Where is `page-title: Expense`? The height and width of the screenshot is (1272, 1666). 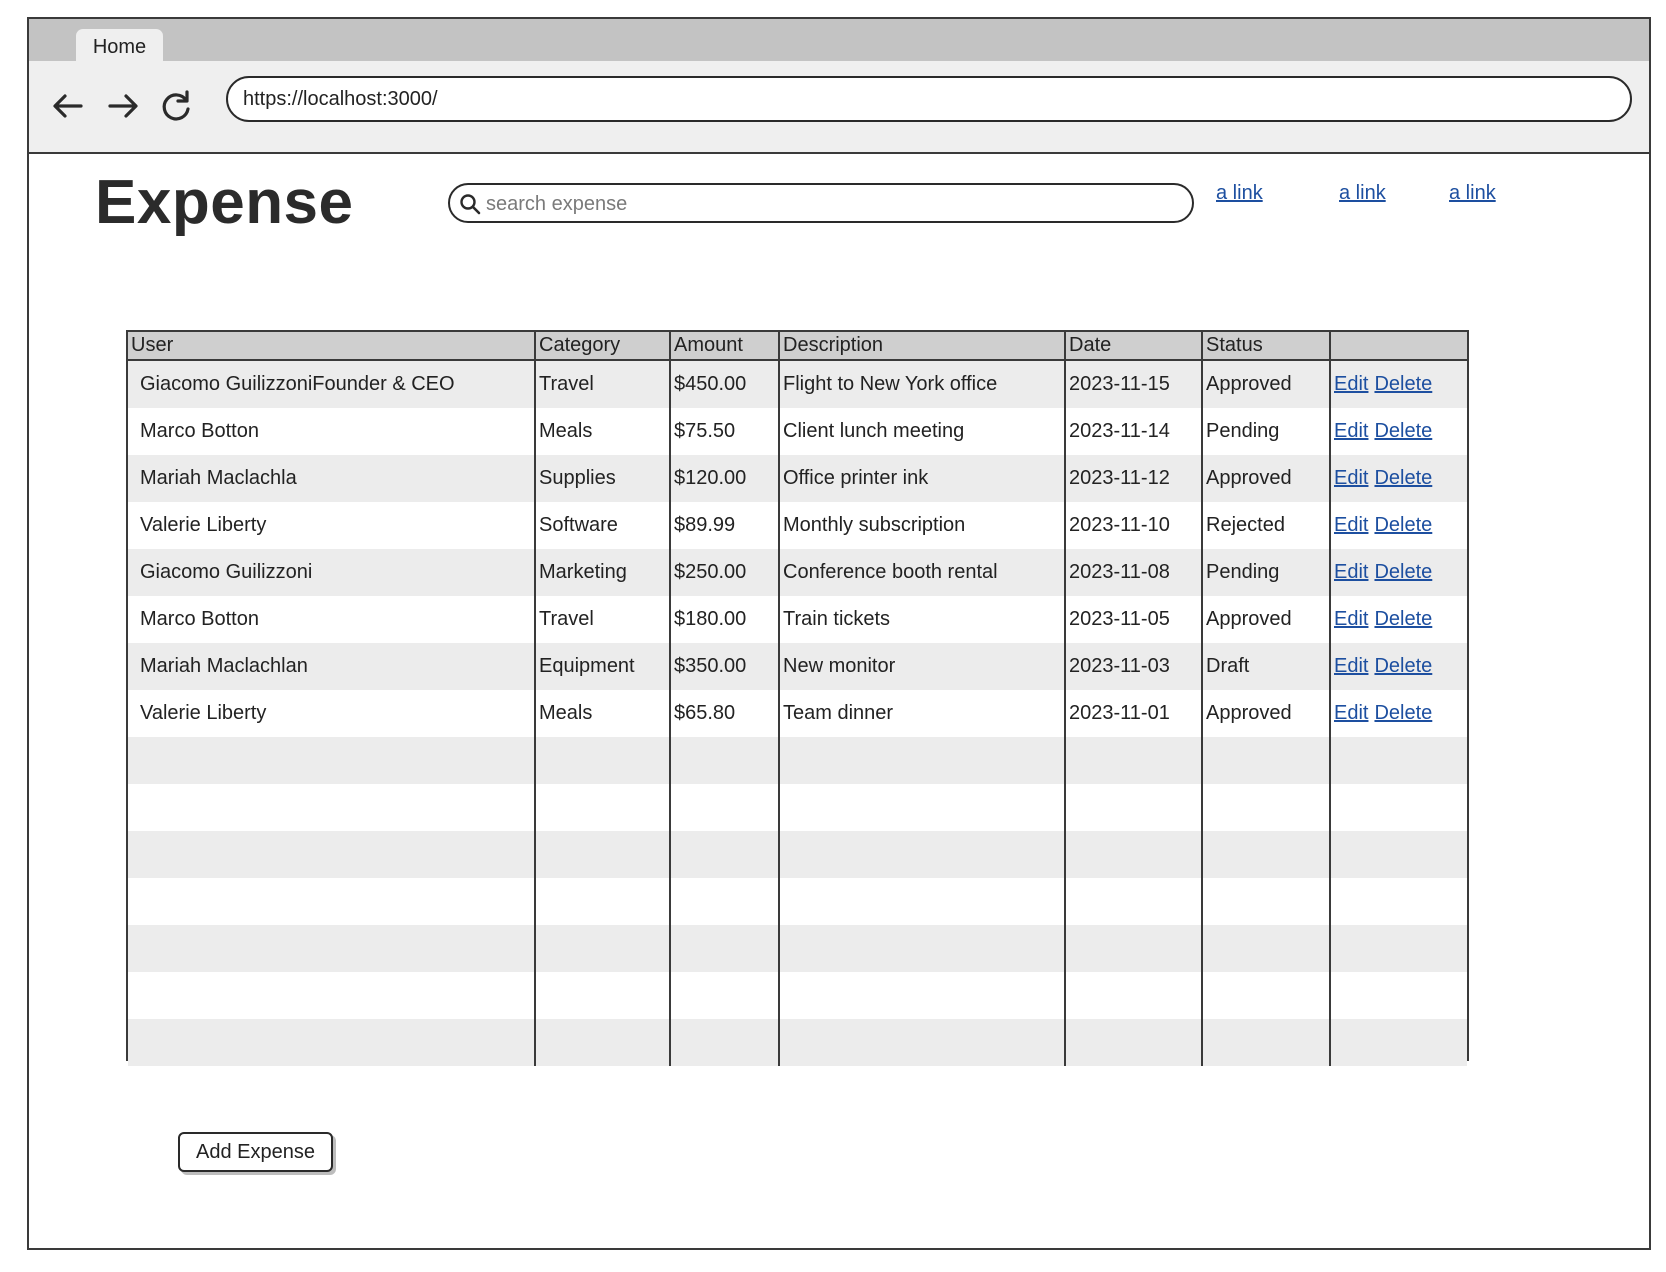
page-title: Expense is located at coordinates (224, 202).